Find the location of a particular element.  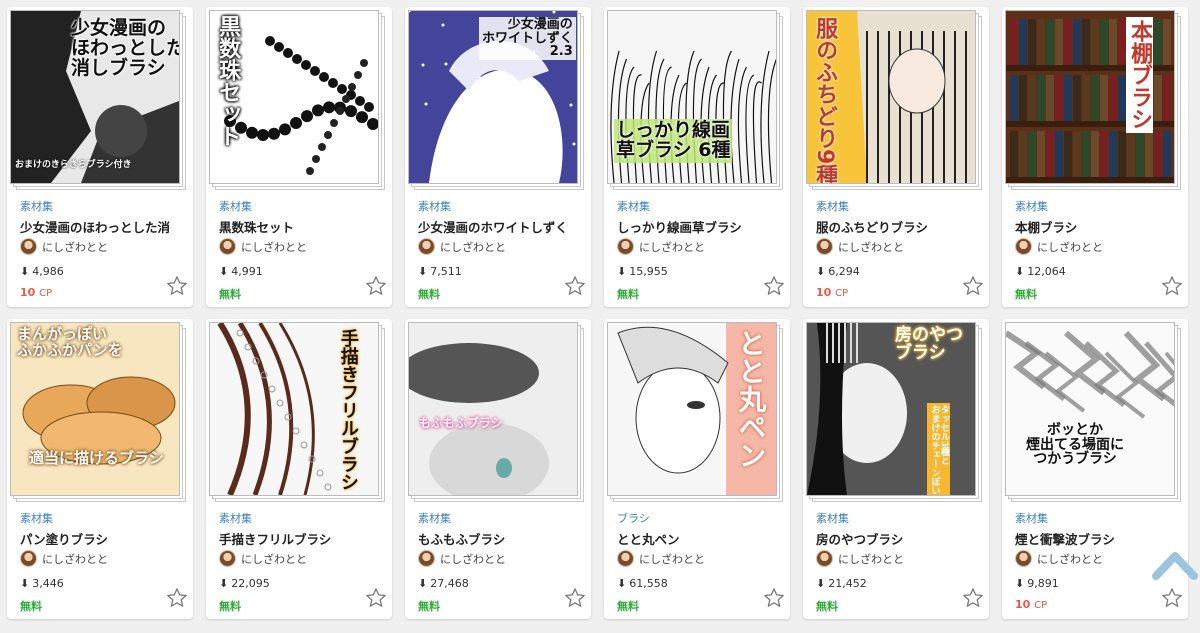

asset-card: 本棚ブラシ 素材集 本棚ブラシ にしざわとと ⬇ 12,064 無料 is located at coordinates (1095, 157).